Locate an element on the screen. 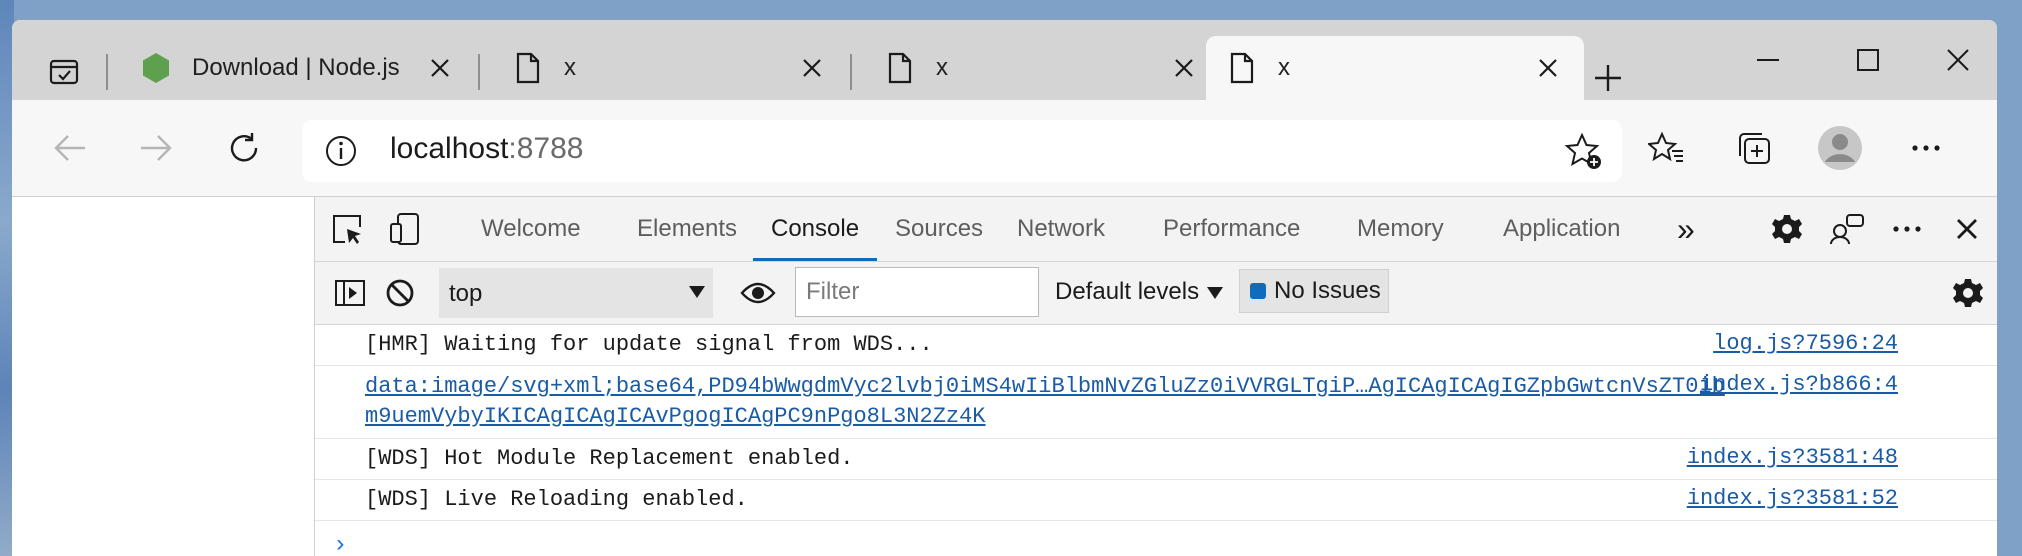  log-levels-dropdown: Default levels is located at coordinates (1139, 292).